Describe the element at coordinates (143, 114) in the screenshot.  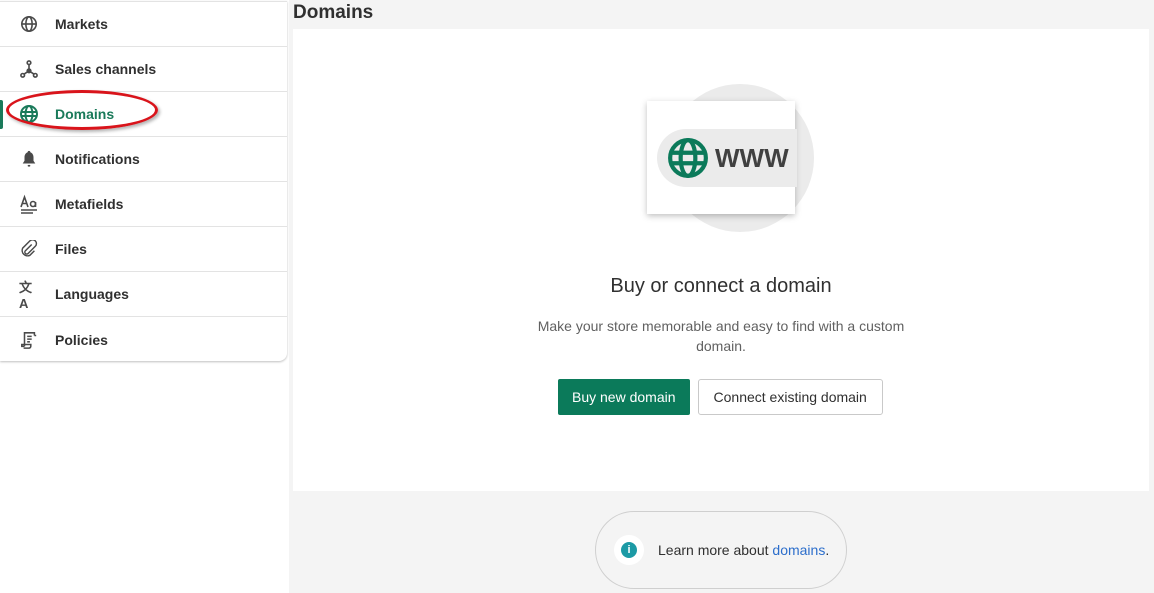
I see `sidebar-item-domains: Domains` at that location.